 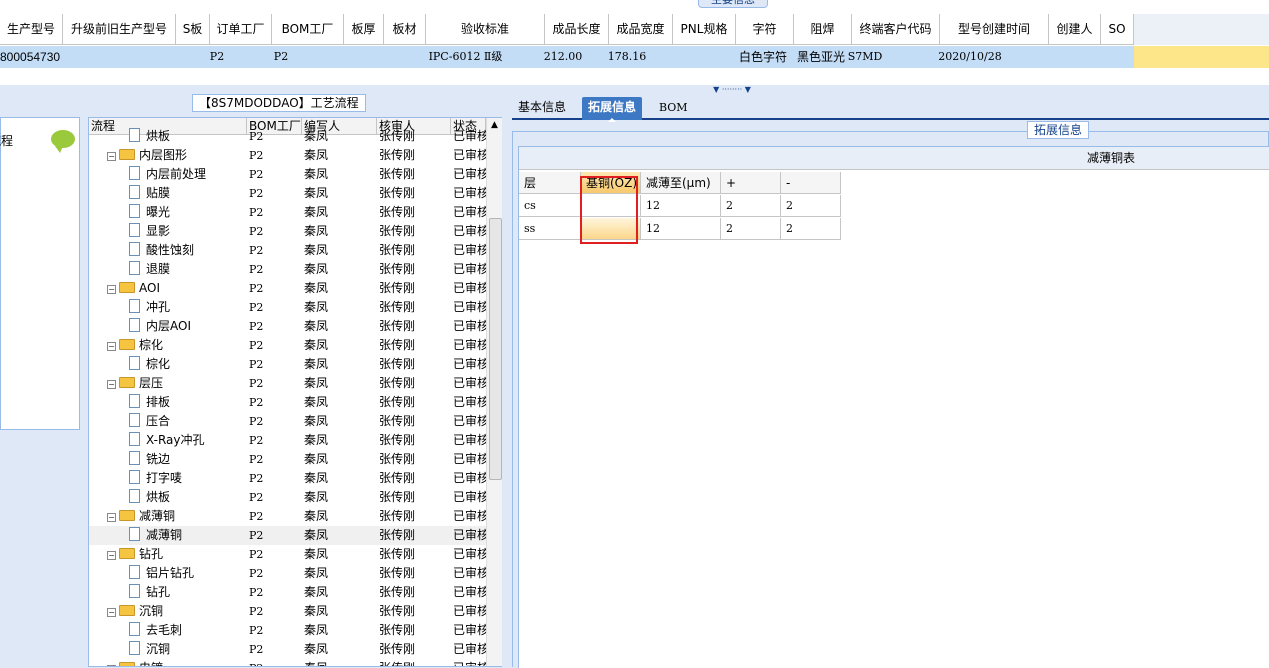 I want to click on tree-leaf-row: 内层AOI P2 秦凤 张传刚 已审核, so click(x=287, y=326).